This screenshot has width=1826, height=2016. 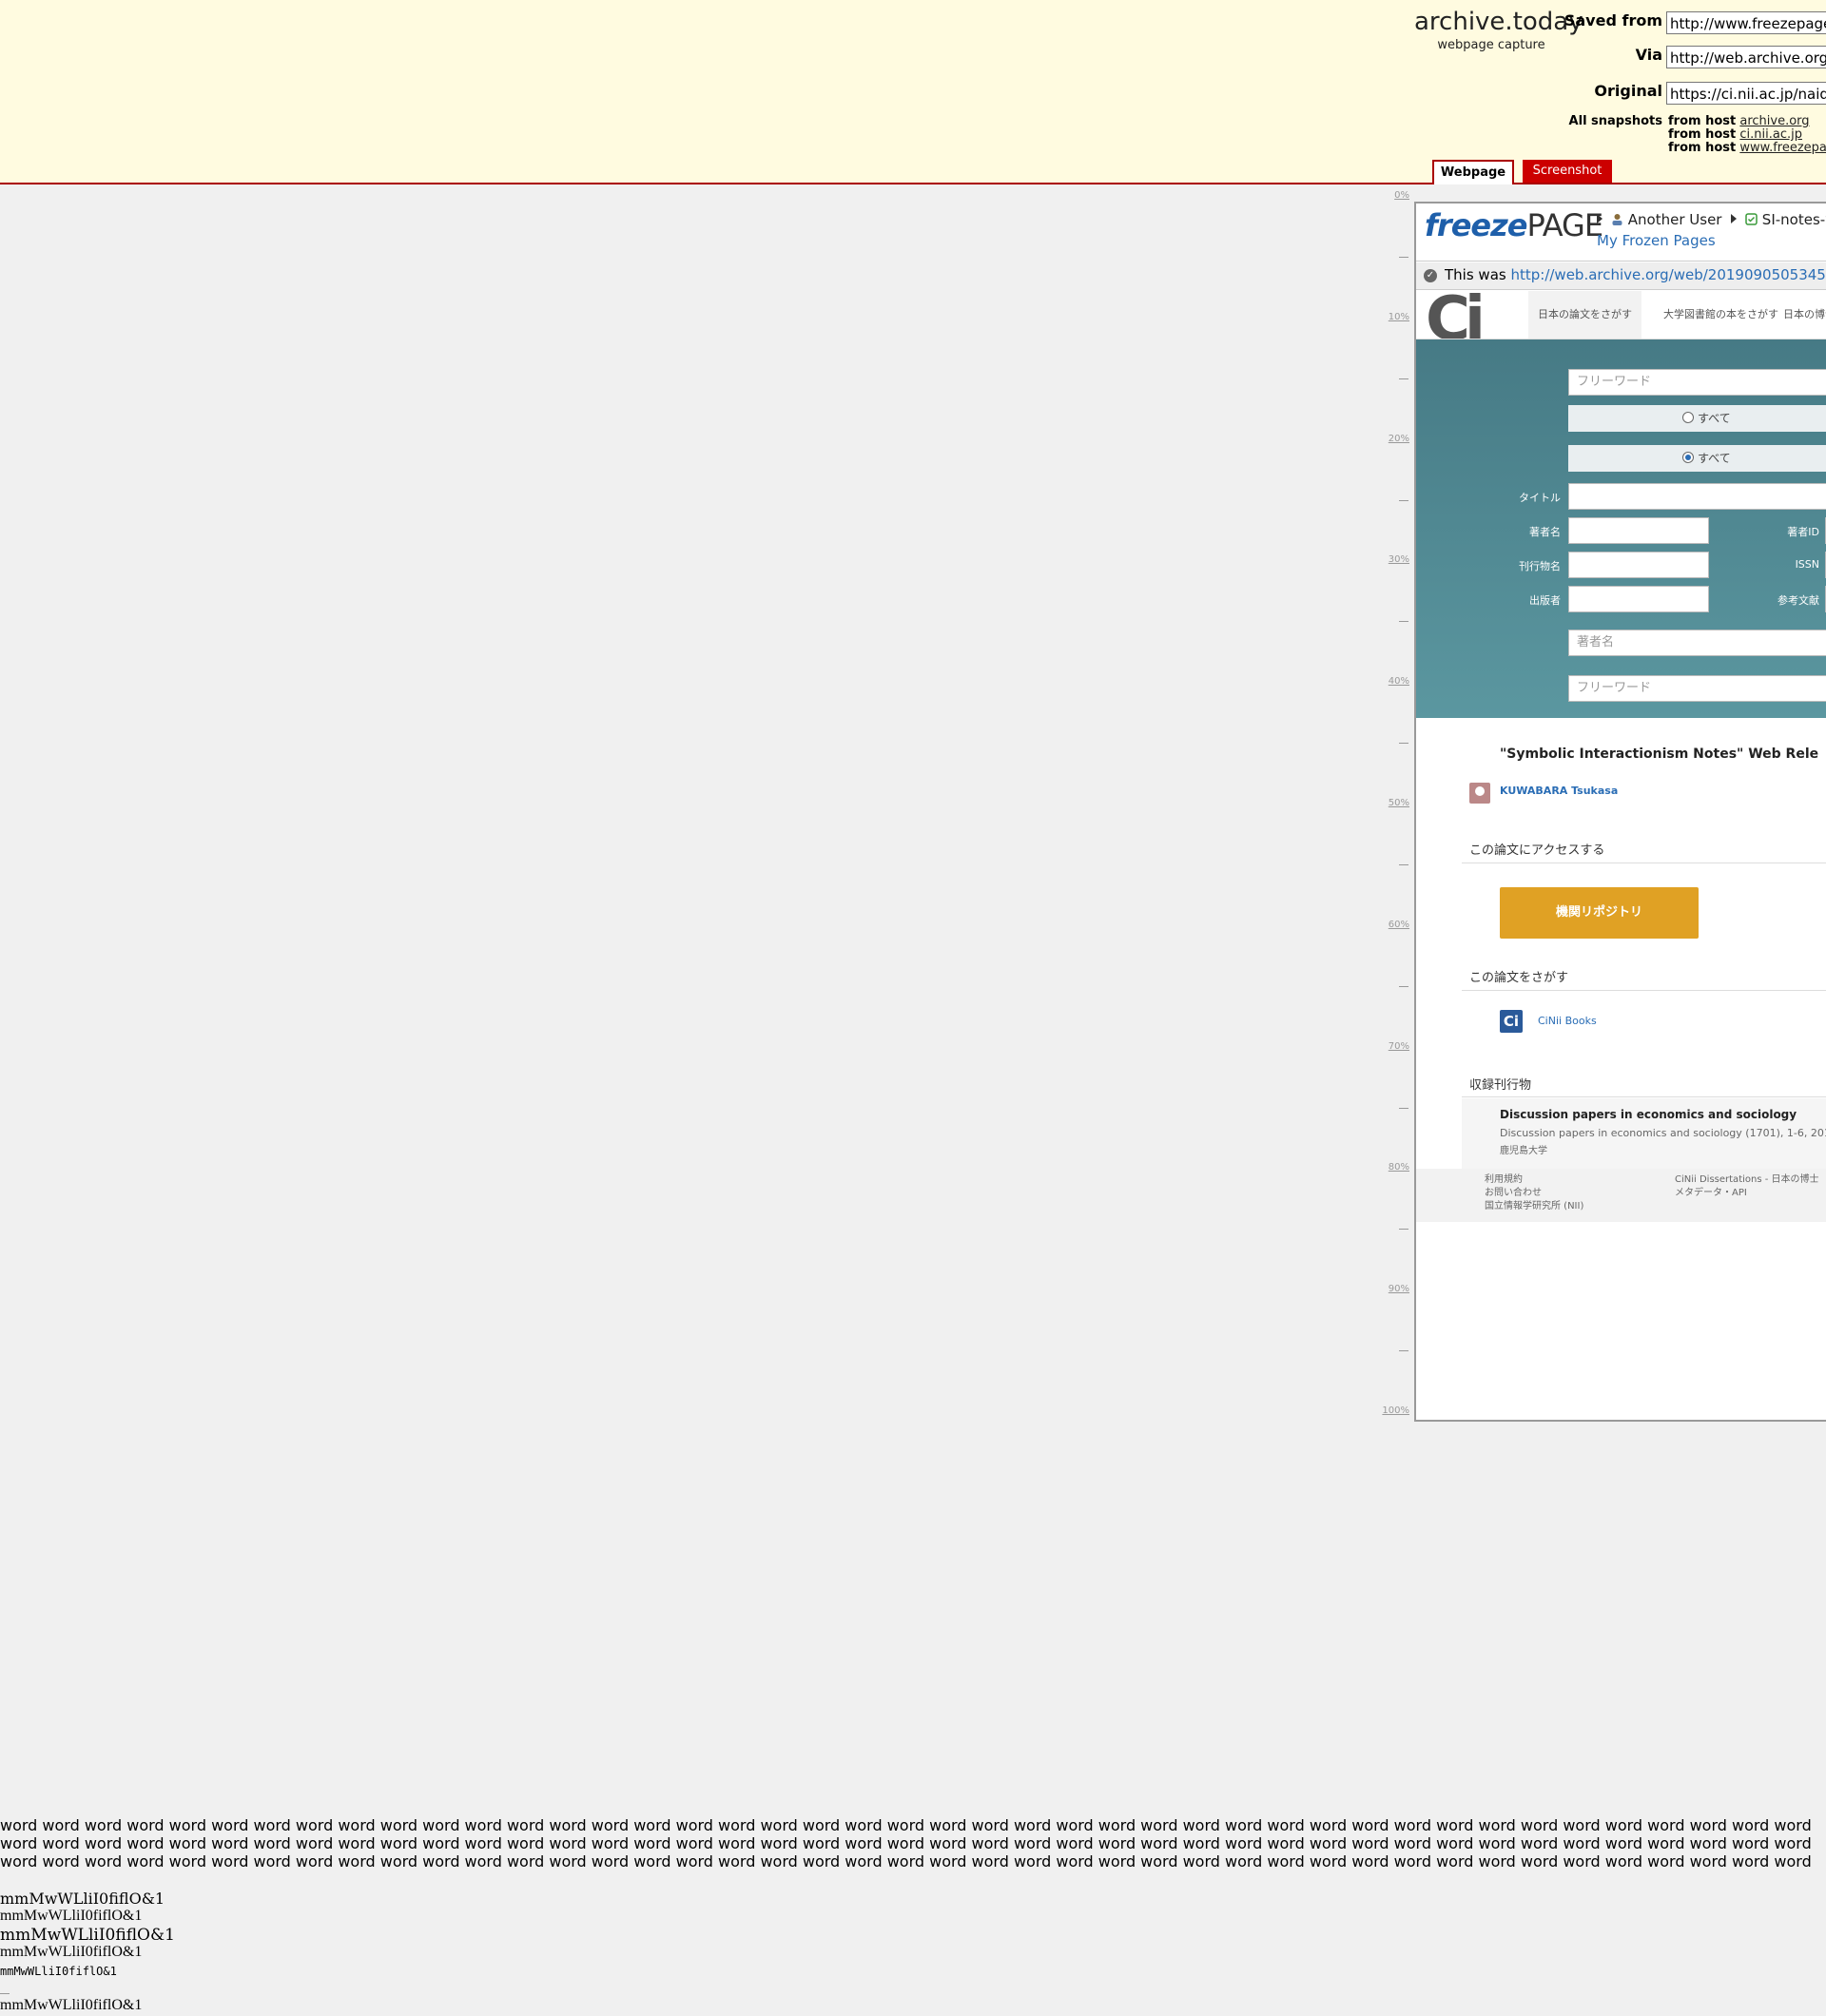 I want to click on freezepage-logo-freeze: freeze, so click(x=1476, y=225).